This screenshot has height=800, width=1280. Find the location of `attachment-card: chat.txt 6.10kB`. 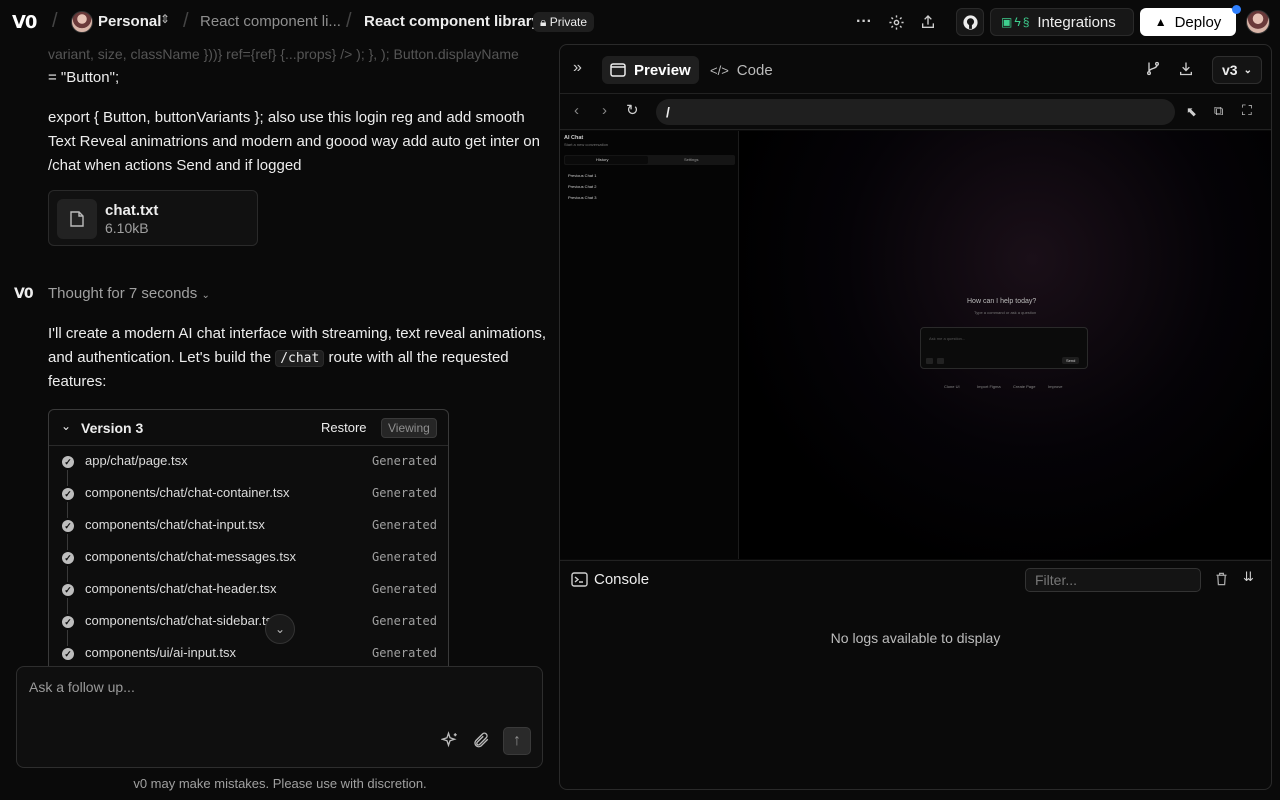

attachment-card: chat.txt 6.10kB is located at coordinates (153, 218).